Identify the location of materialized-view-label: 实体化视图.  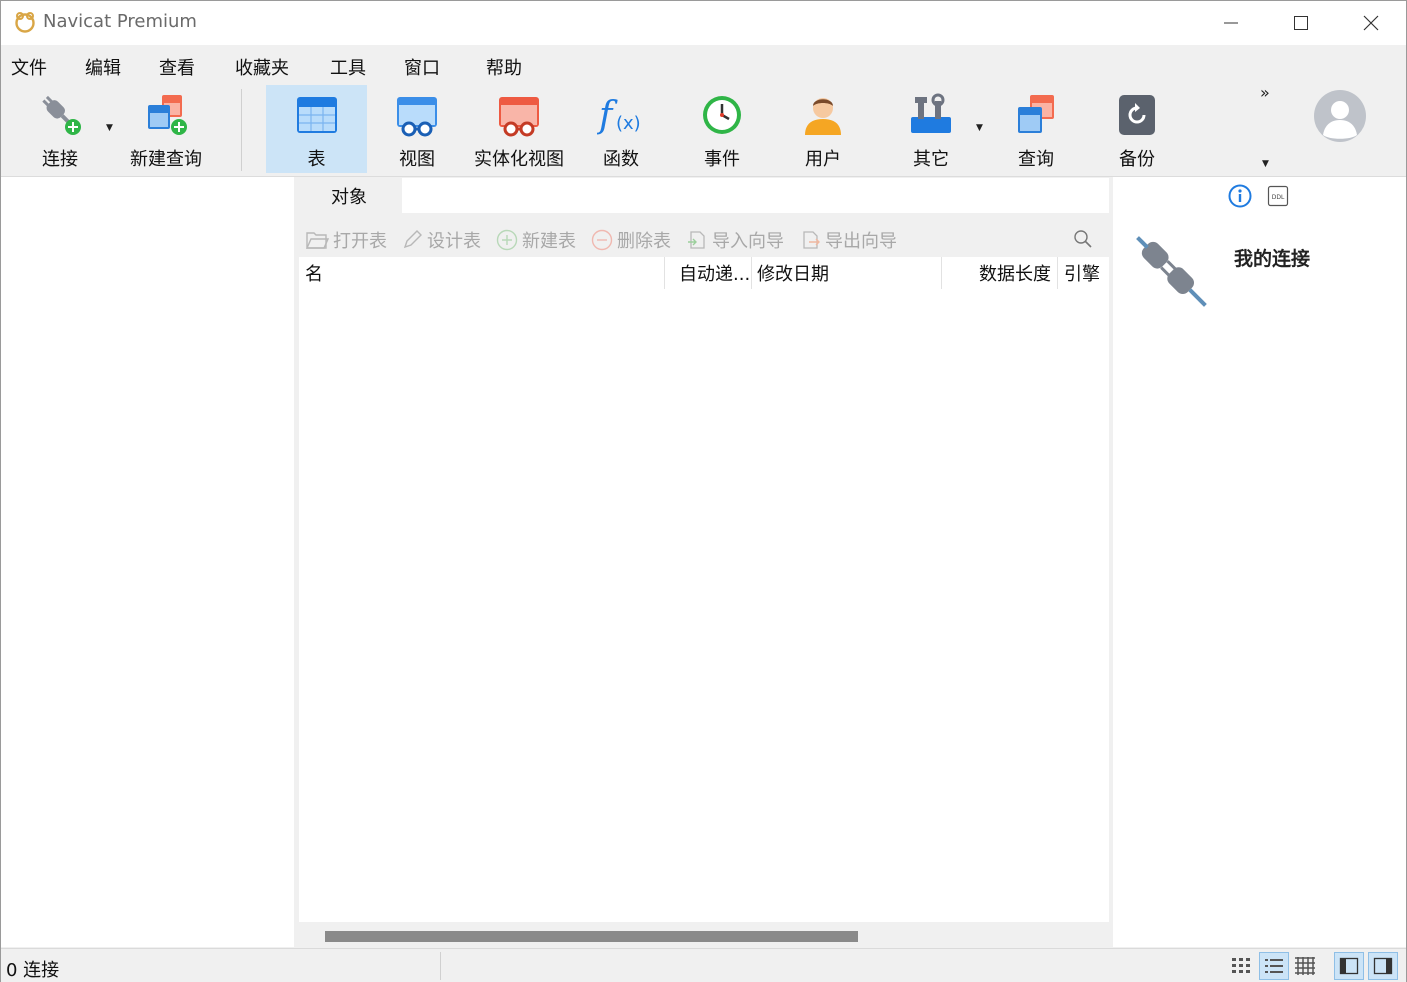
(519, 159).